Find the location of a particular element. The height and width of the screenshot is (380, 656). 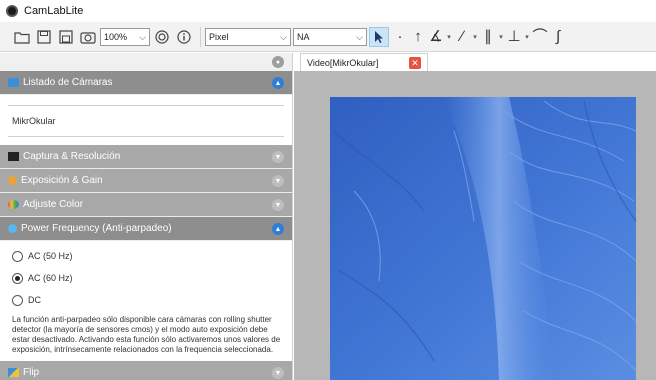

objective-value: NA is located at coordinates (303, 36).